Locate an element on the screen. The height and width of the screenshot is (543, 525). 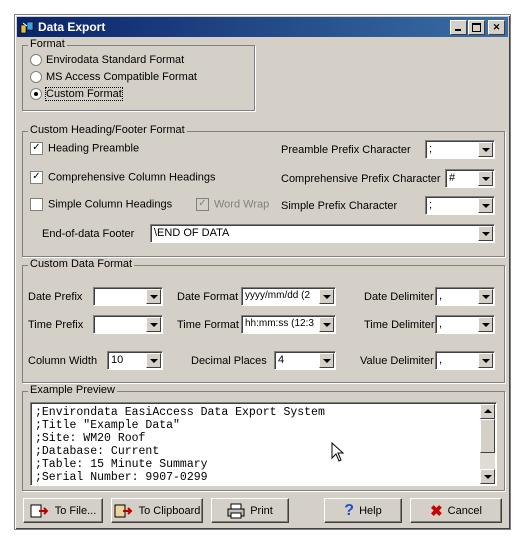
radio-custom-format: Custom Format is located at coordinates (76, 94).